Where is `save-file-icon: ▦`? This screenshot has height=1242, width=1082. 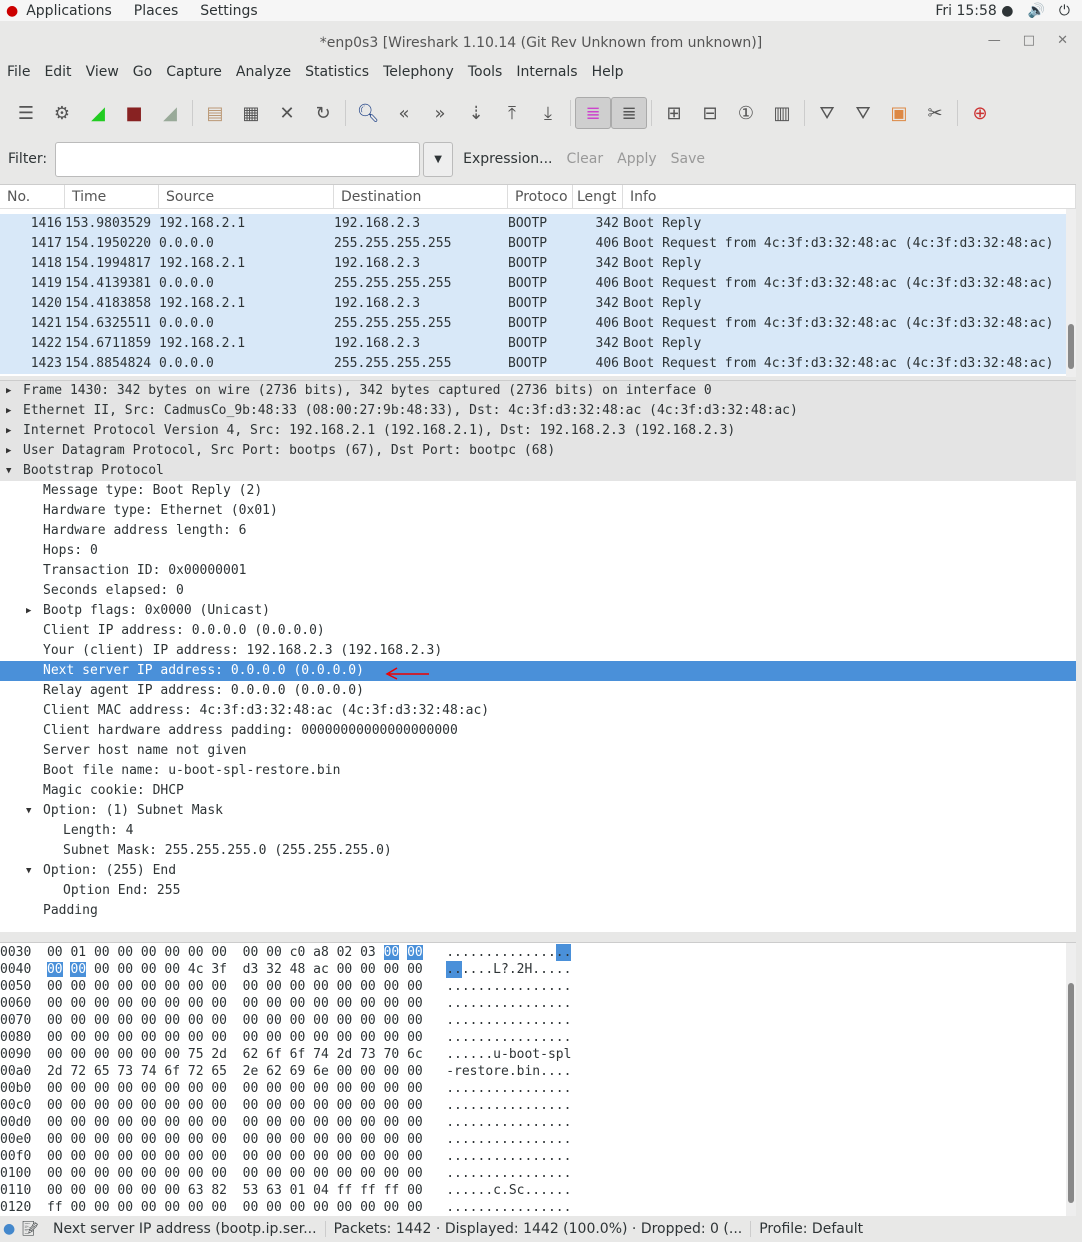
save-file-icon: ▦ is located at coordinates (251, 113).